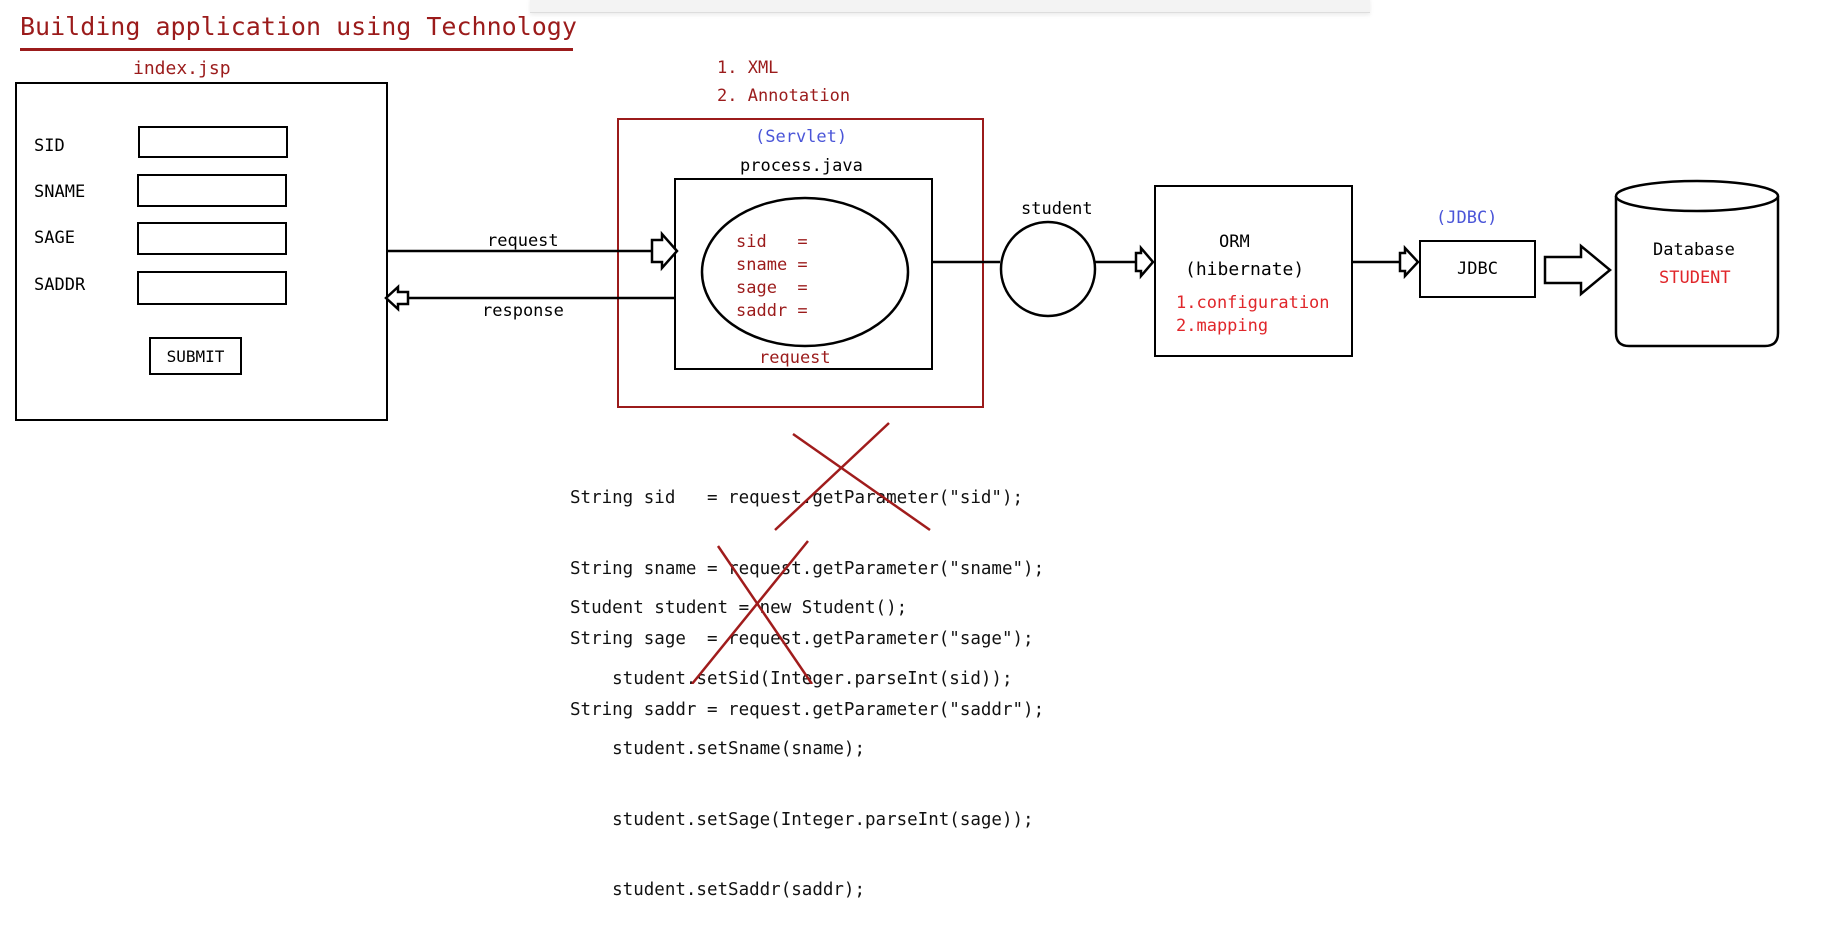 Image resolution: width=1825 pixels, height=926 pixels. Describe the element at coordinates (752, 612) in the screenshot. I see `strike-cross-student` at that location.